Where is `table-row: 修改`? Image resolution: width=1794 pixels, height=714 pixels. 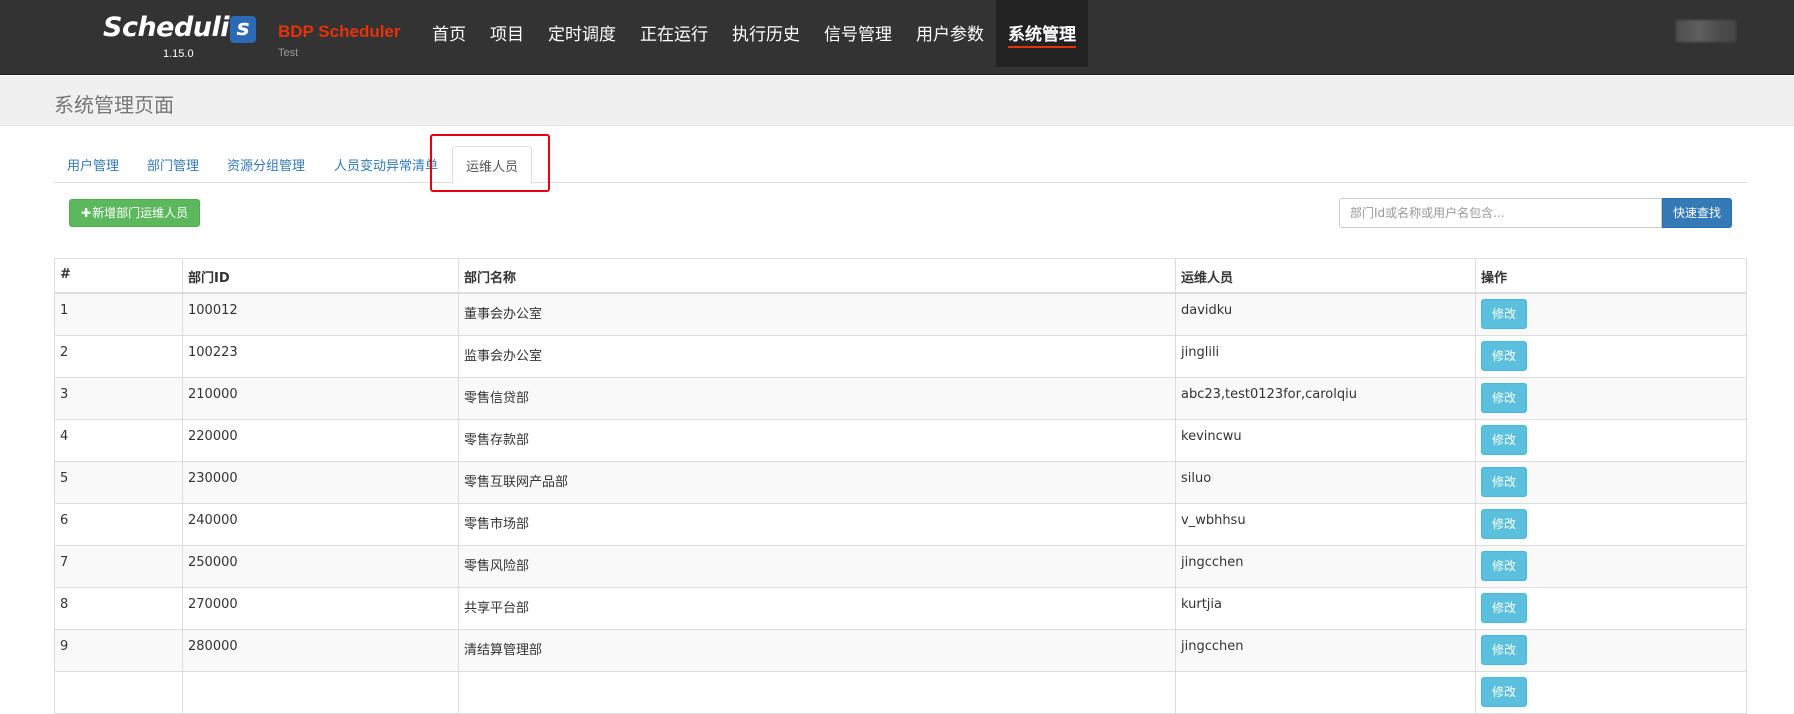
table-row: 修改 is located at coordinates (900, 692).